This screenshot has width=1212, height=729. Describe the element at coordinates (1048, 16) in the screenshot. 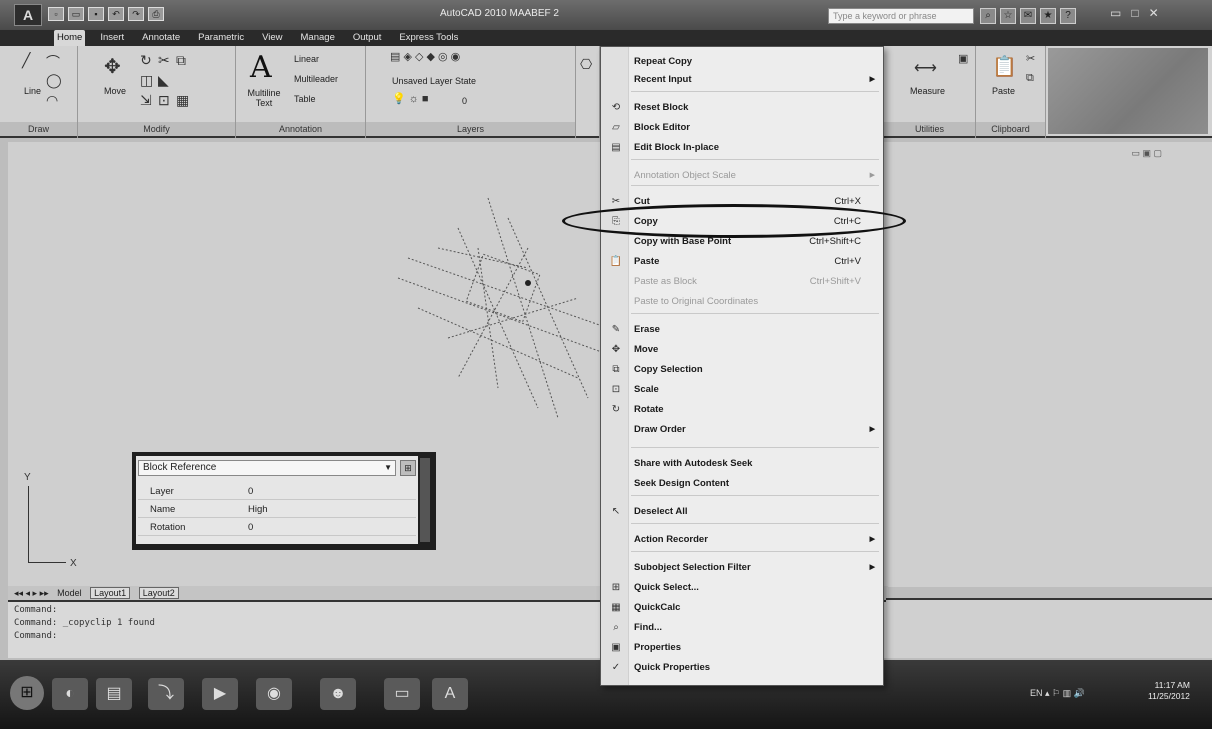

I see `favorites-icon: ★` at that location.